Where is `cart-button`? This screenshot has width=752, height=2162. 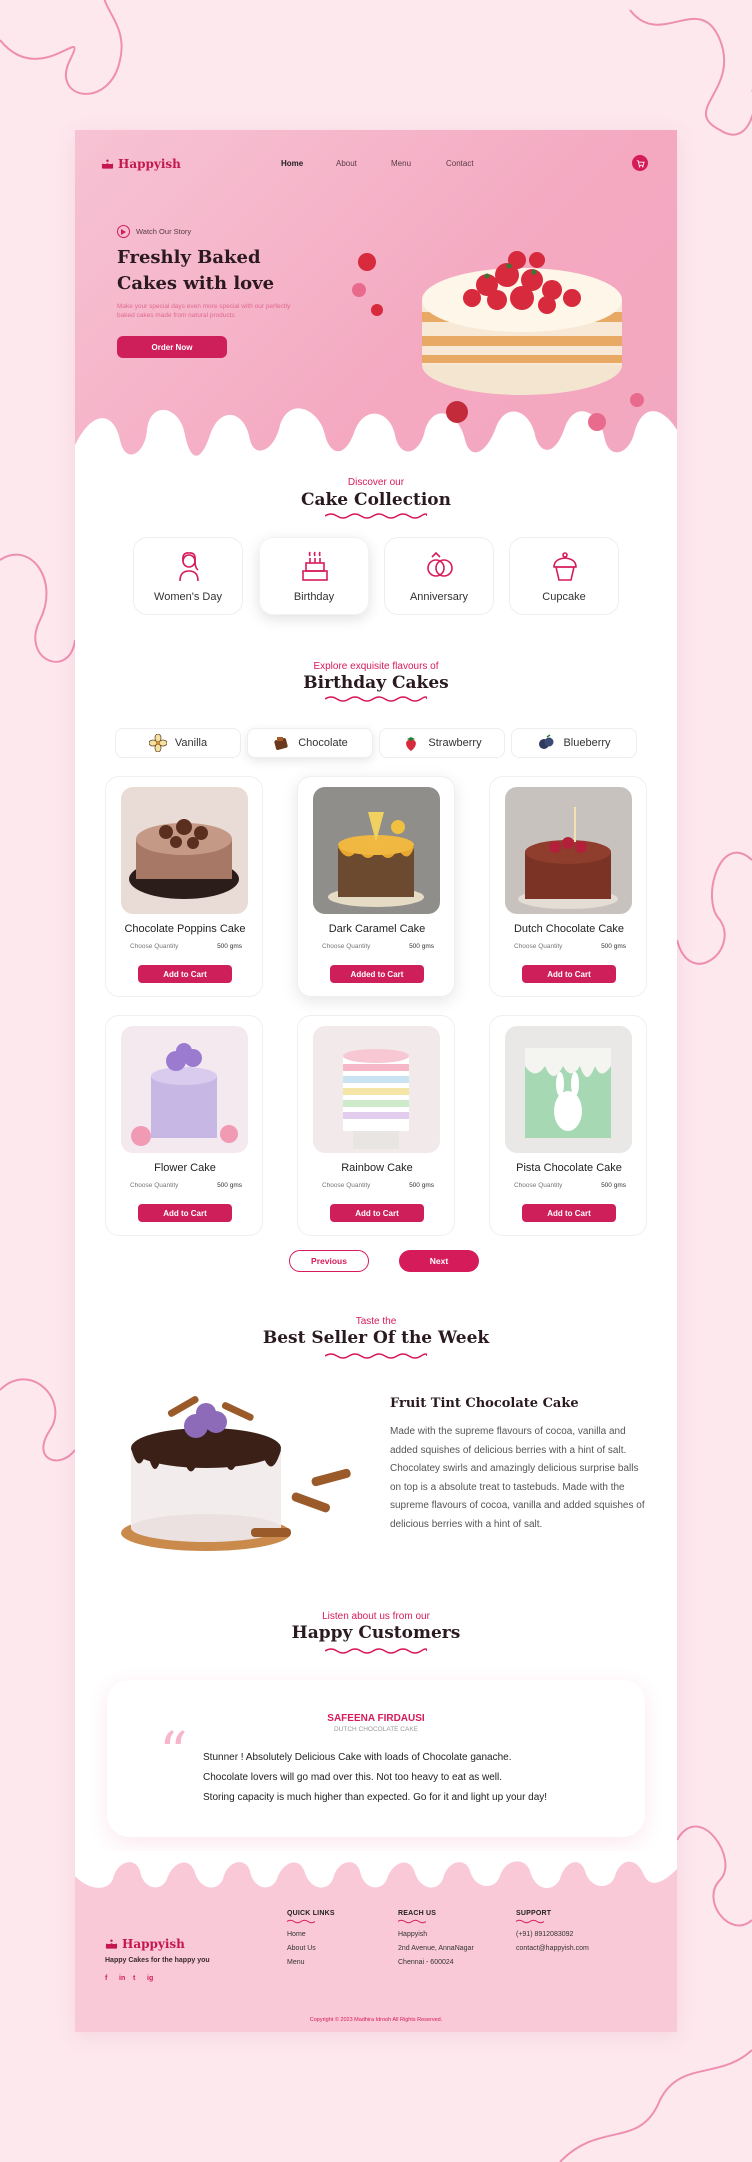 cart-button is located at coordinates (640, 163).